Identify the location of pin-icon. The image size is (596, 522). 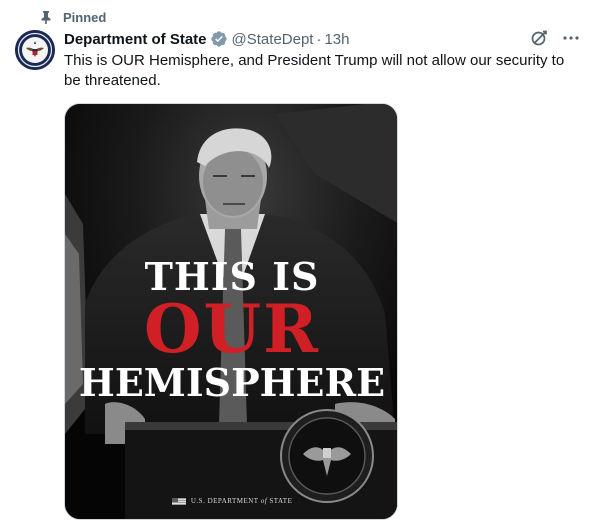
(46, 17).